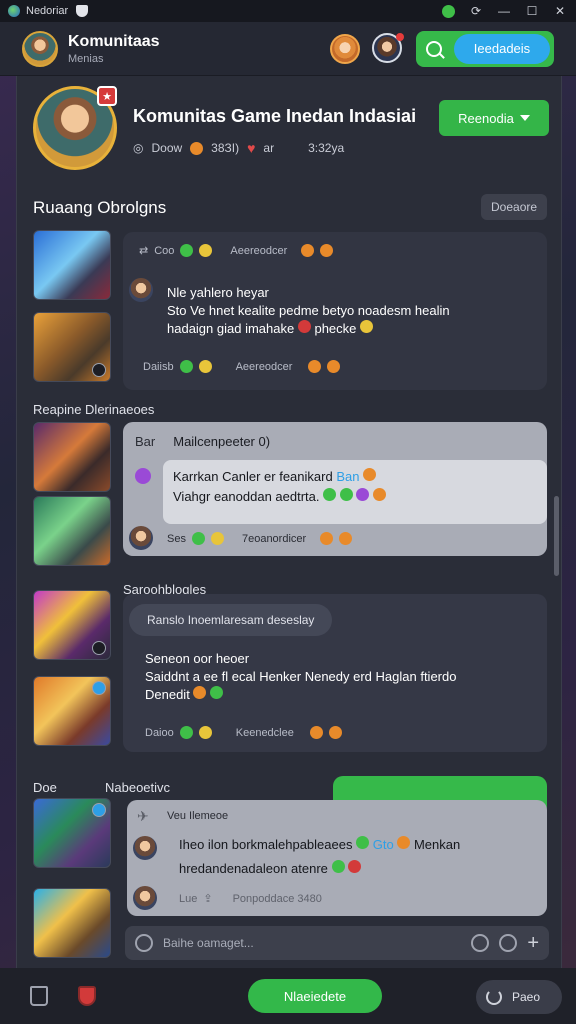 The image size is (576, 1024). I want to click on time-label: 3:32ya, so click(326, 148).